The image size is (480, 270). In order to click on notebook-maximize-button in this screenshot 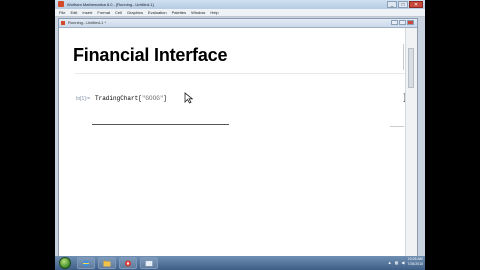, I will do `click(402, 22)`.